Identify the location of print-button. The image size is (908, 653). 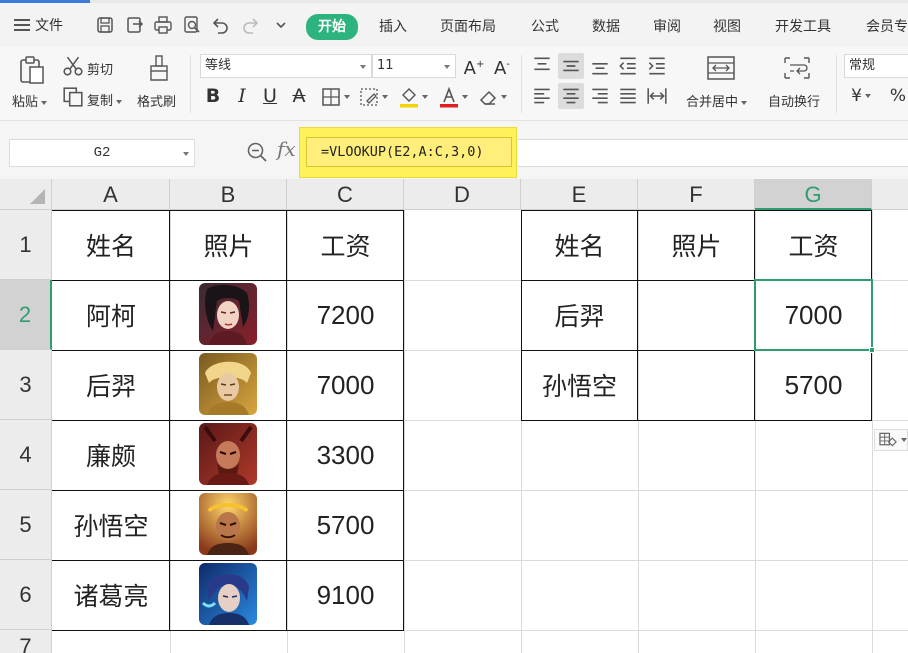
(163, 25).